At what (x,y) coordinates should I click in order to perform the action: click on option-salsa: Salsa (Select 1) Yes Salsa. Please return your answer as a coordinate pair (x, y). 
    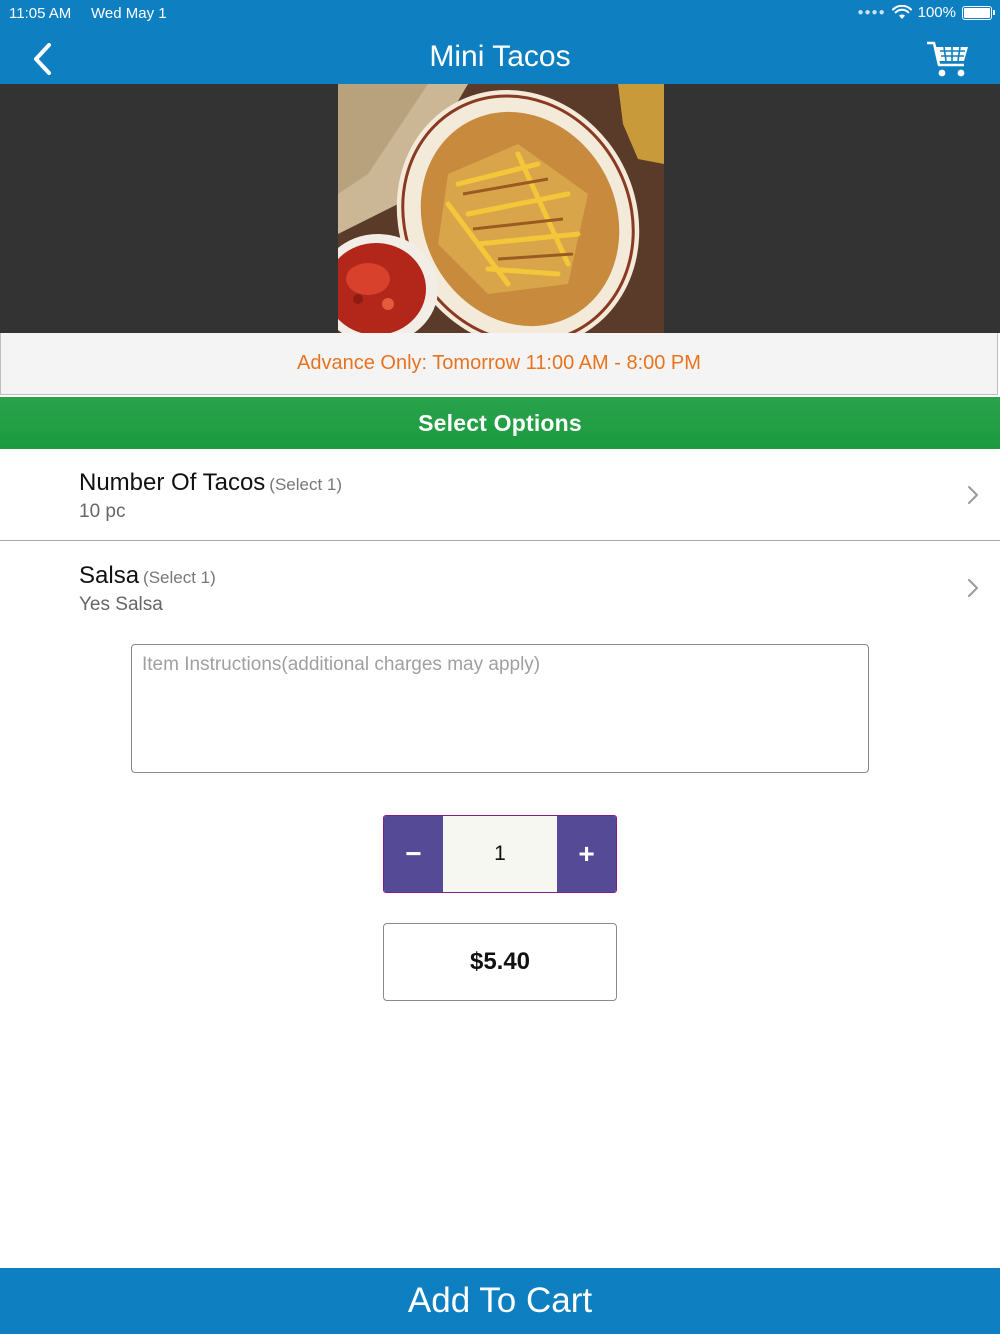
    Looking at the image, I should click on (500, 588).